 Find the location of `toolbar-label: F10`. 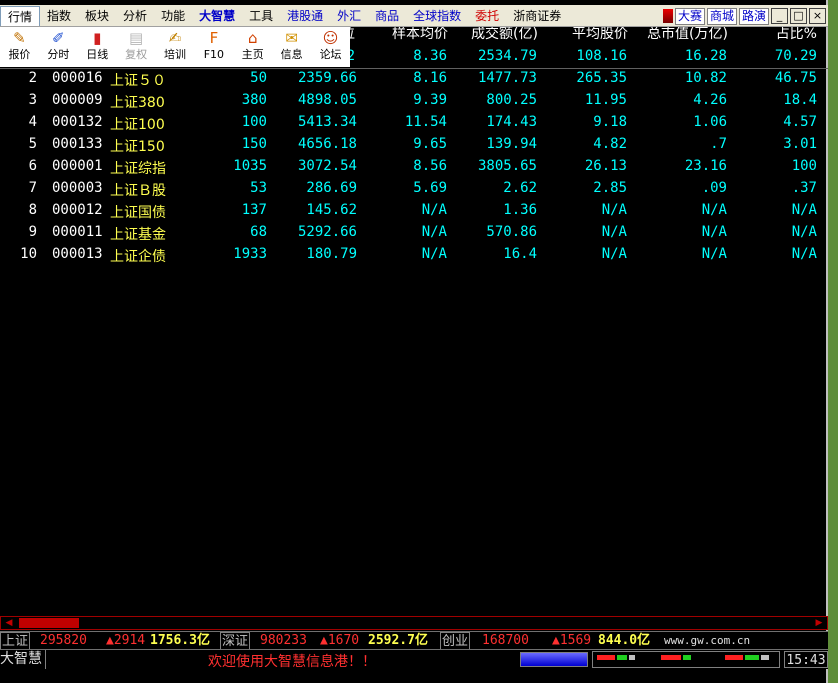

toolbar-label: F10 is located at coordinates (214, 54).